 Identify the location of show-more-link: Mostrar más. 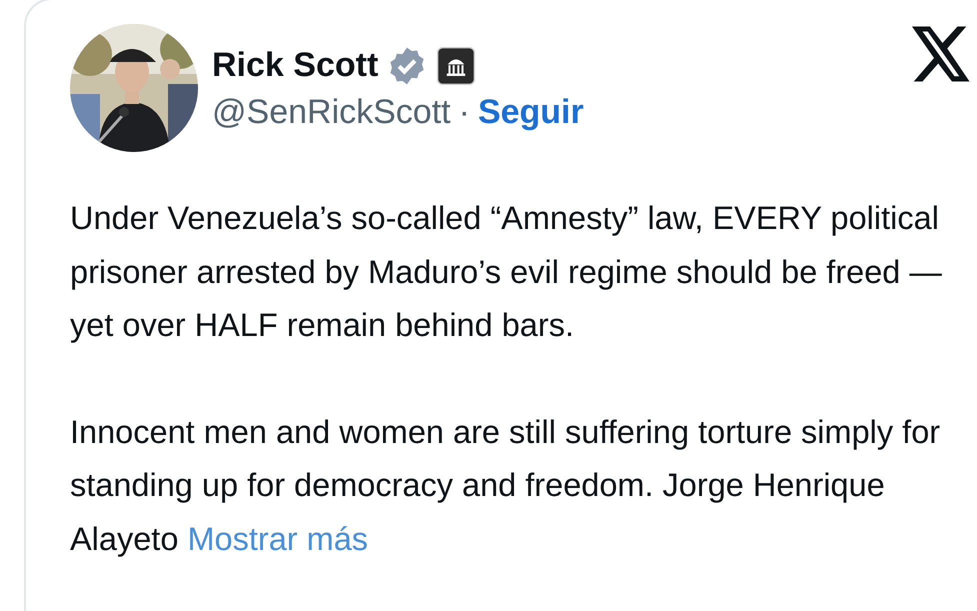
(277, 538).